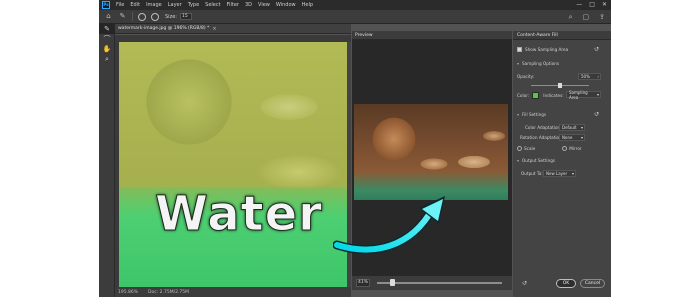 The height and width of the screenshot is (297, 700). I want to click on output-to-label: Output To:, so click(532, 173).